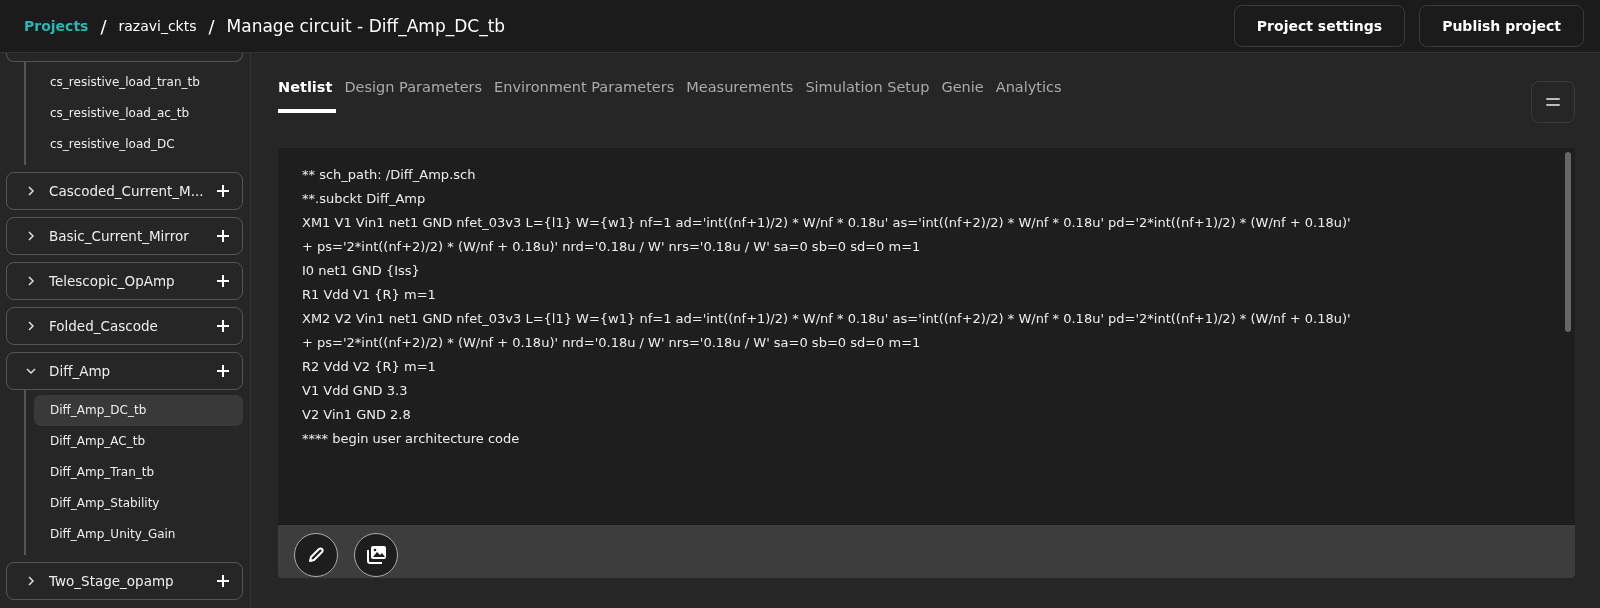  What do you see at coordinates (138, 82) in the screenshot?
I see `circuit-item: cs_resistive_load_tran_tb` at bounding box center [138, 82].